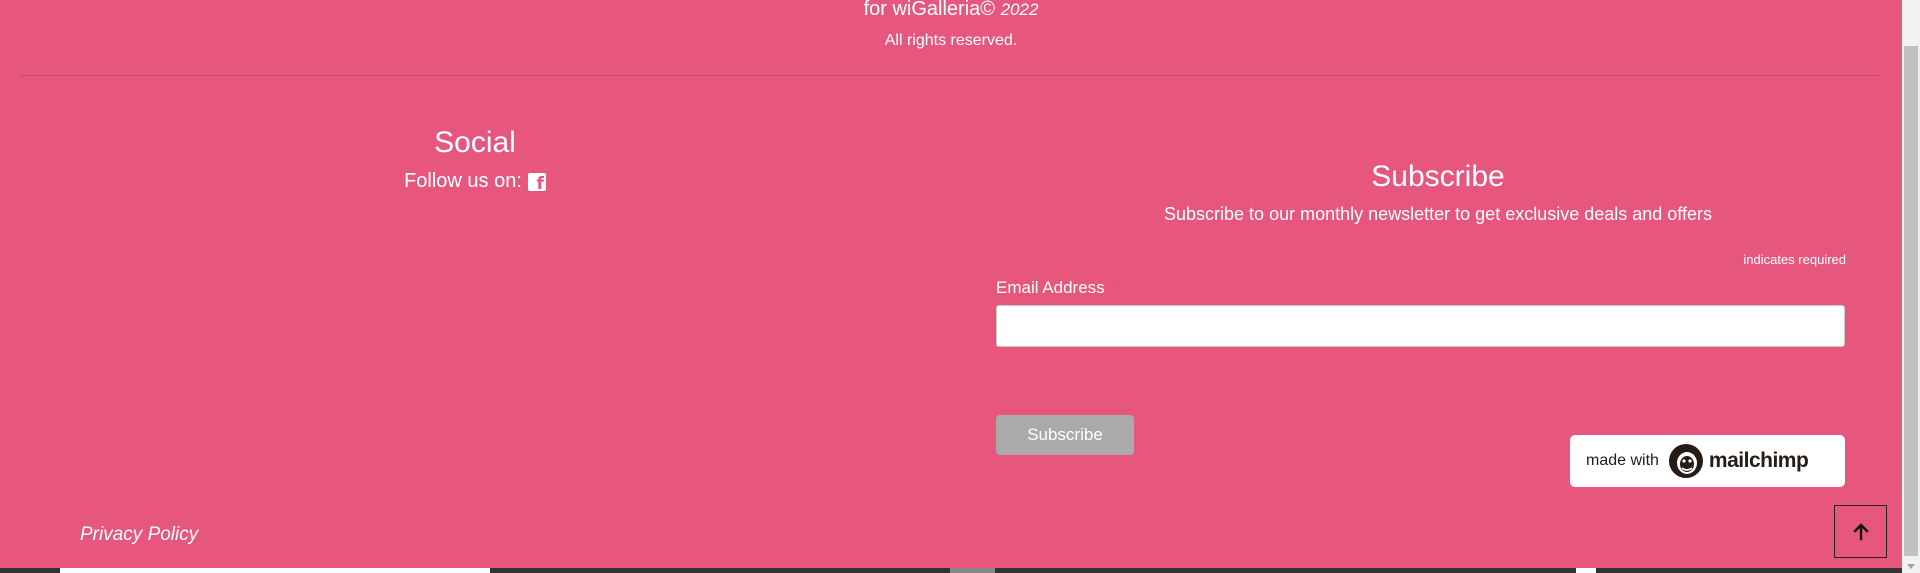 Image resolution: width=1920 pixels, height=573 pixels. I want to click on social-section: Social Follow us on:, so click(475, 159).